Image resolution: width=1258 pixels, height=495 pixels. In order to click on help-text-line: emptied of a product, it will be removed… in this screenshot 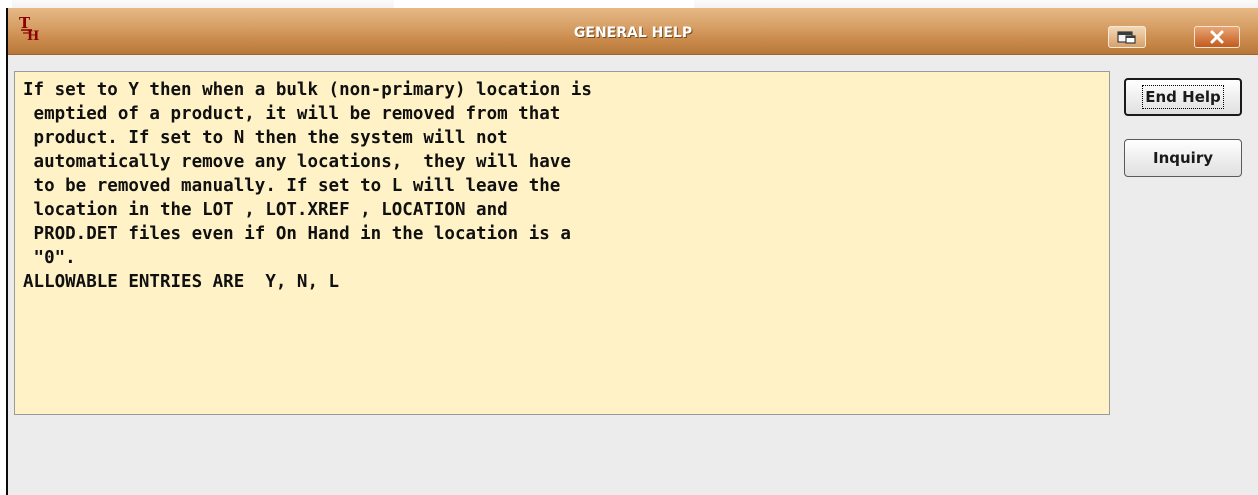, I will do `click(292, 114)`.